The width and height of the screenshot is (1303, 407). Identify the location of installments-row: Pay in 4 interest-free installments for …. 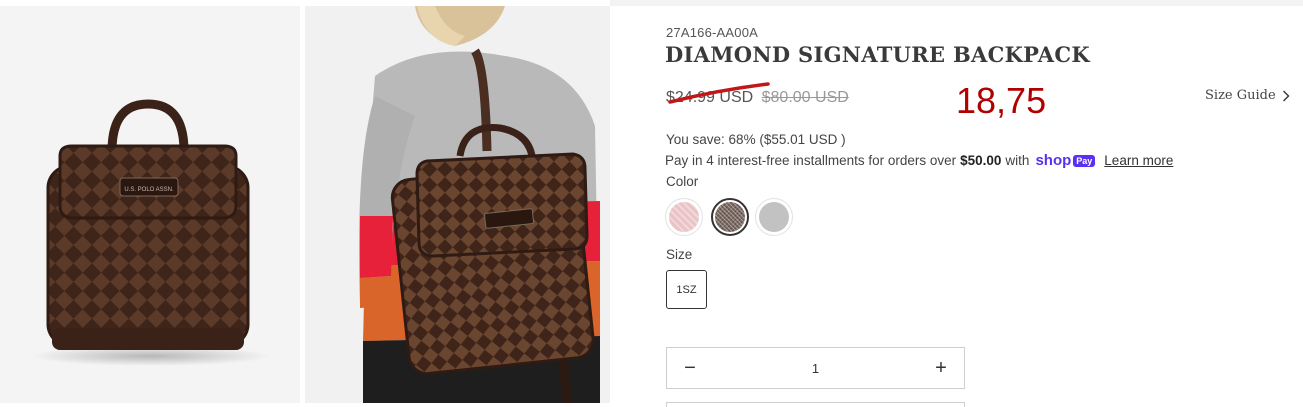
(919, 160).